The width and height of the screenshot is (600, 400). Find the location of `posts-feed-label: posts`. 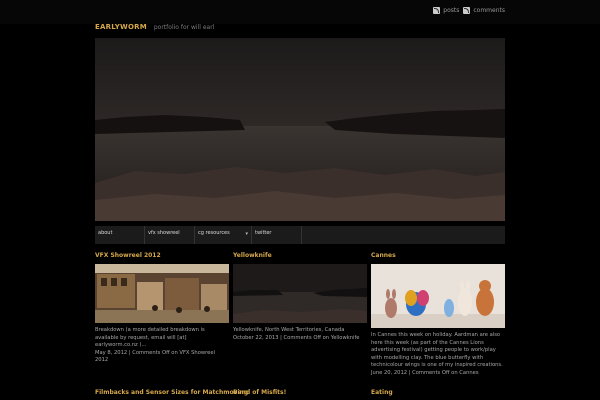

posts-feed-label: posts is located at coordinates (451, 10).